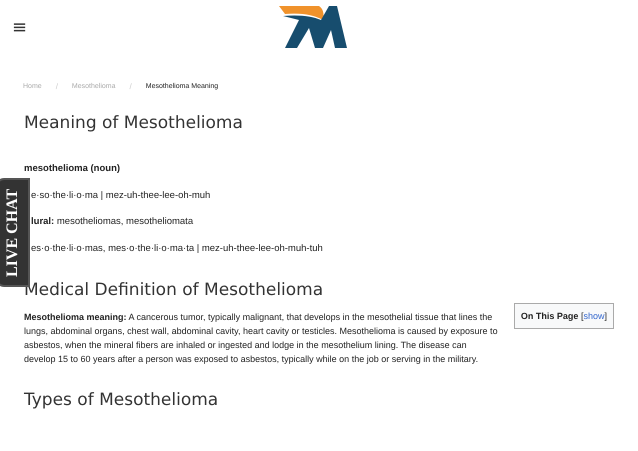 This screenshot has height=451, width=638. Describe the element at coordinates (312, 28) in the screenshot. I see `logo-icon` at that location.